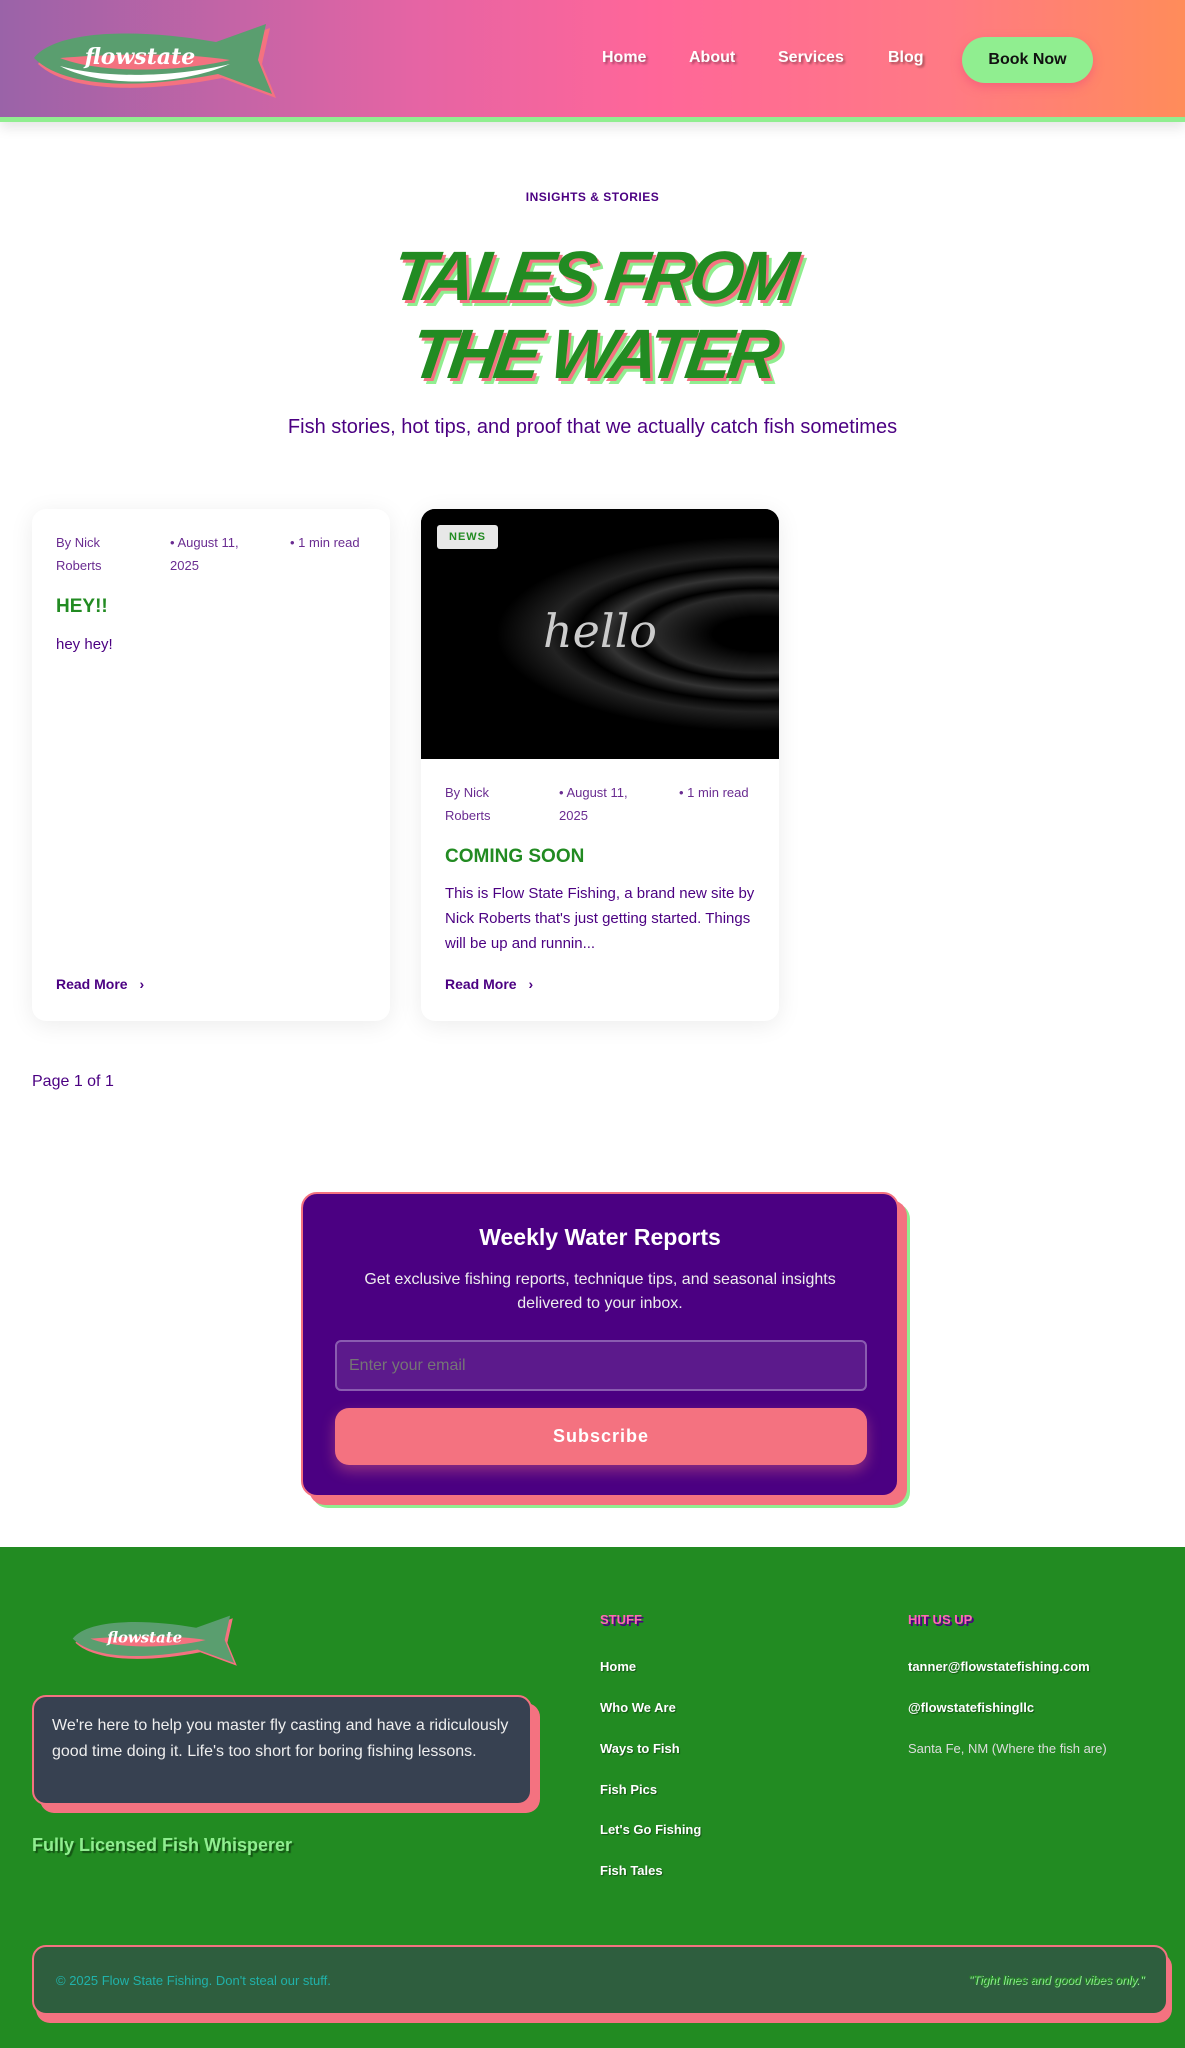 The image size is (1185, 2048). What do you see at coordinates (906, 58) in the screenshot?
I see `nav-blog: Blog` at bounding box center [906, 58].